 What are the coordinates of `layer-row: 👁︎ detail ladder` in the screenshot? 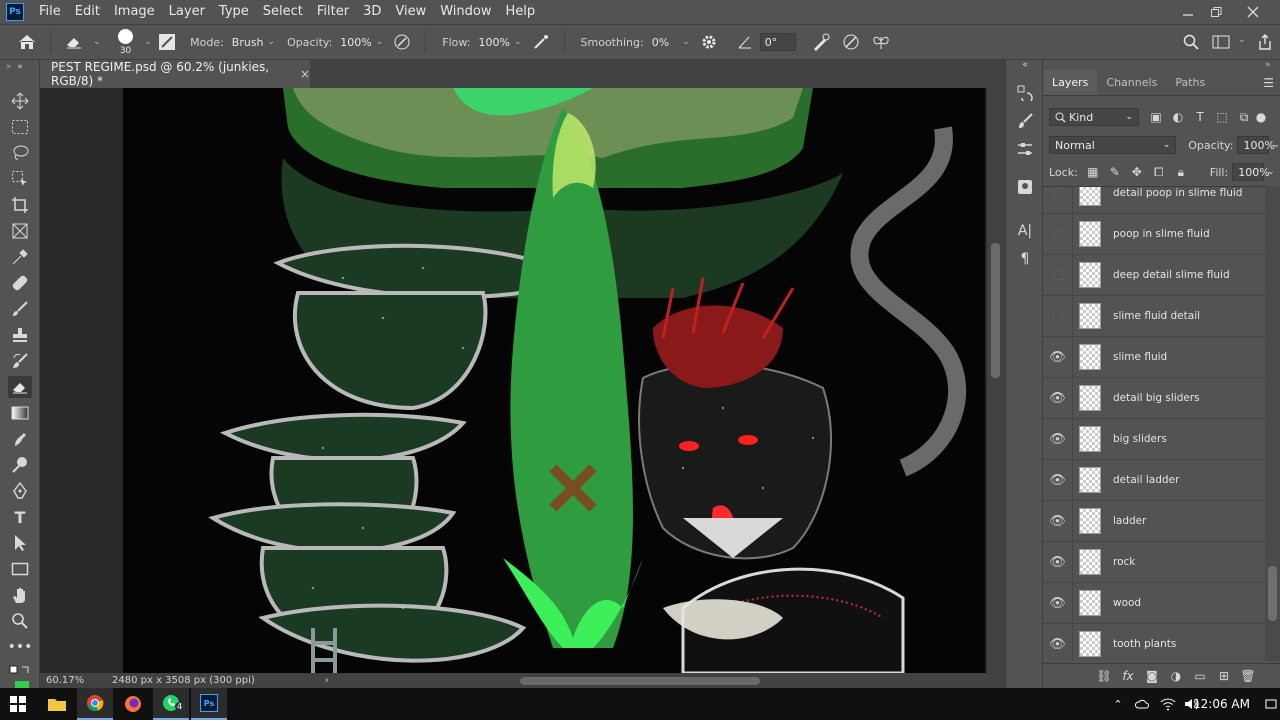 It's located at (1154, 480).